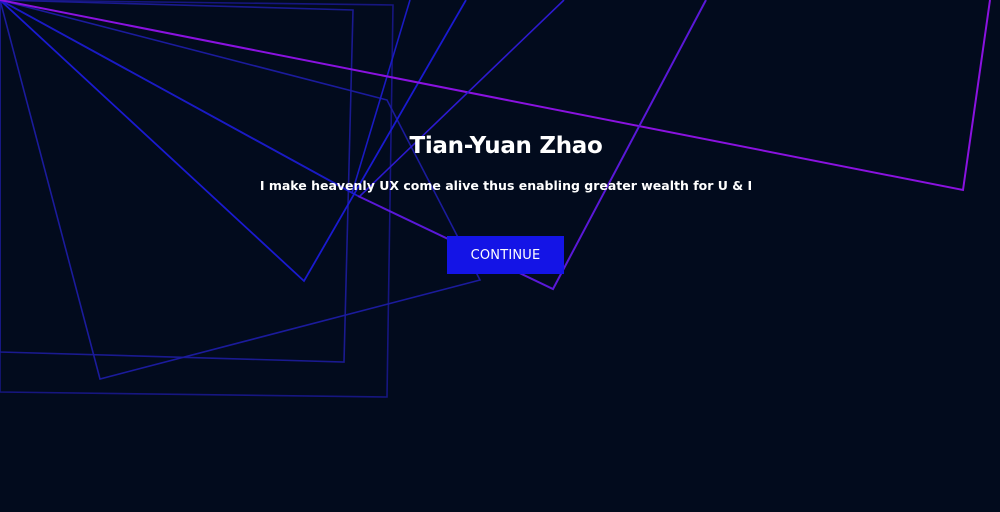  What do you see at coordinates (505, 255) in the screenshot?
I see `continue-button: CONTINUE` at bounding box center [505, 255].